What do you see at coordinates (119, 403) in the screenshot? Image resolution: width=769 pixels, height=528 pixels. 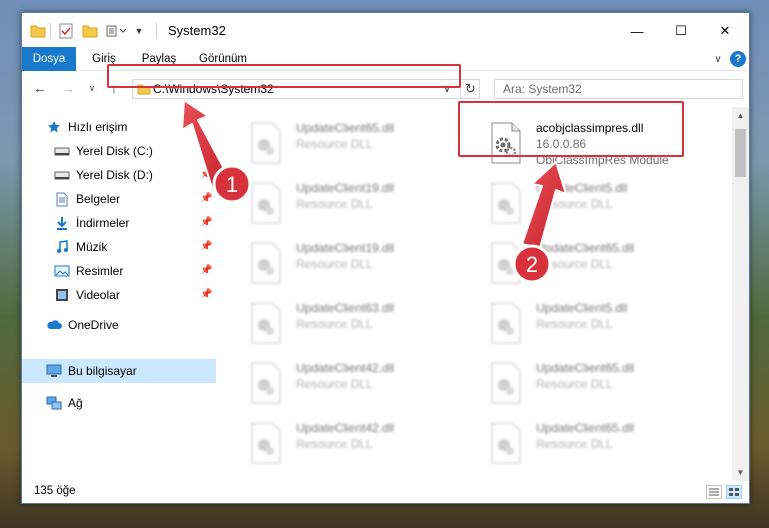 I see `sidebar-item-network: Ağ` at bounding box center [119, 403].